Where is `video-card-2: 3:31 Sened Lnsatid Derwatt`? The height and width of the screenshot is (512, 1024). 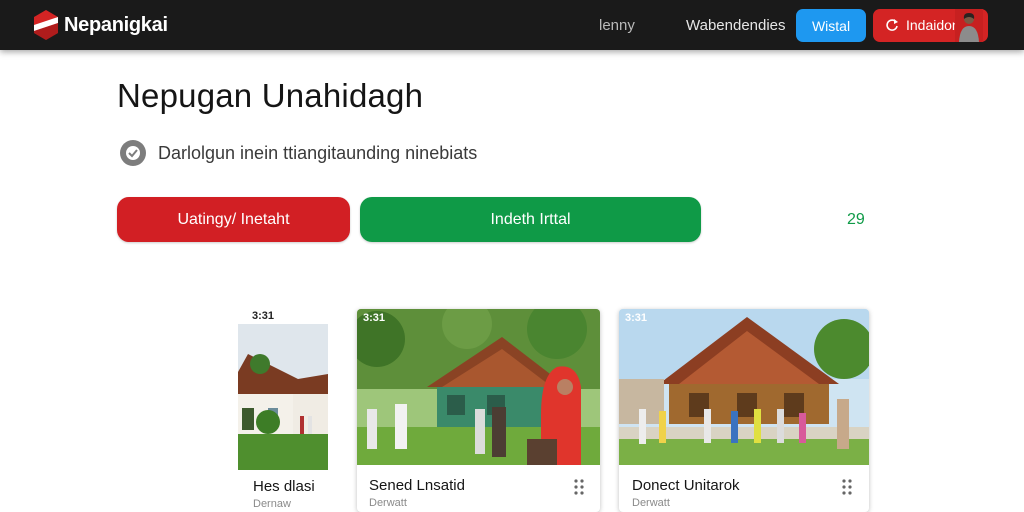
video-card-2: 3:31 Sened Lnsatid Derwatt is located at coordinates (478, 410).